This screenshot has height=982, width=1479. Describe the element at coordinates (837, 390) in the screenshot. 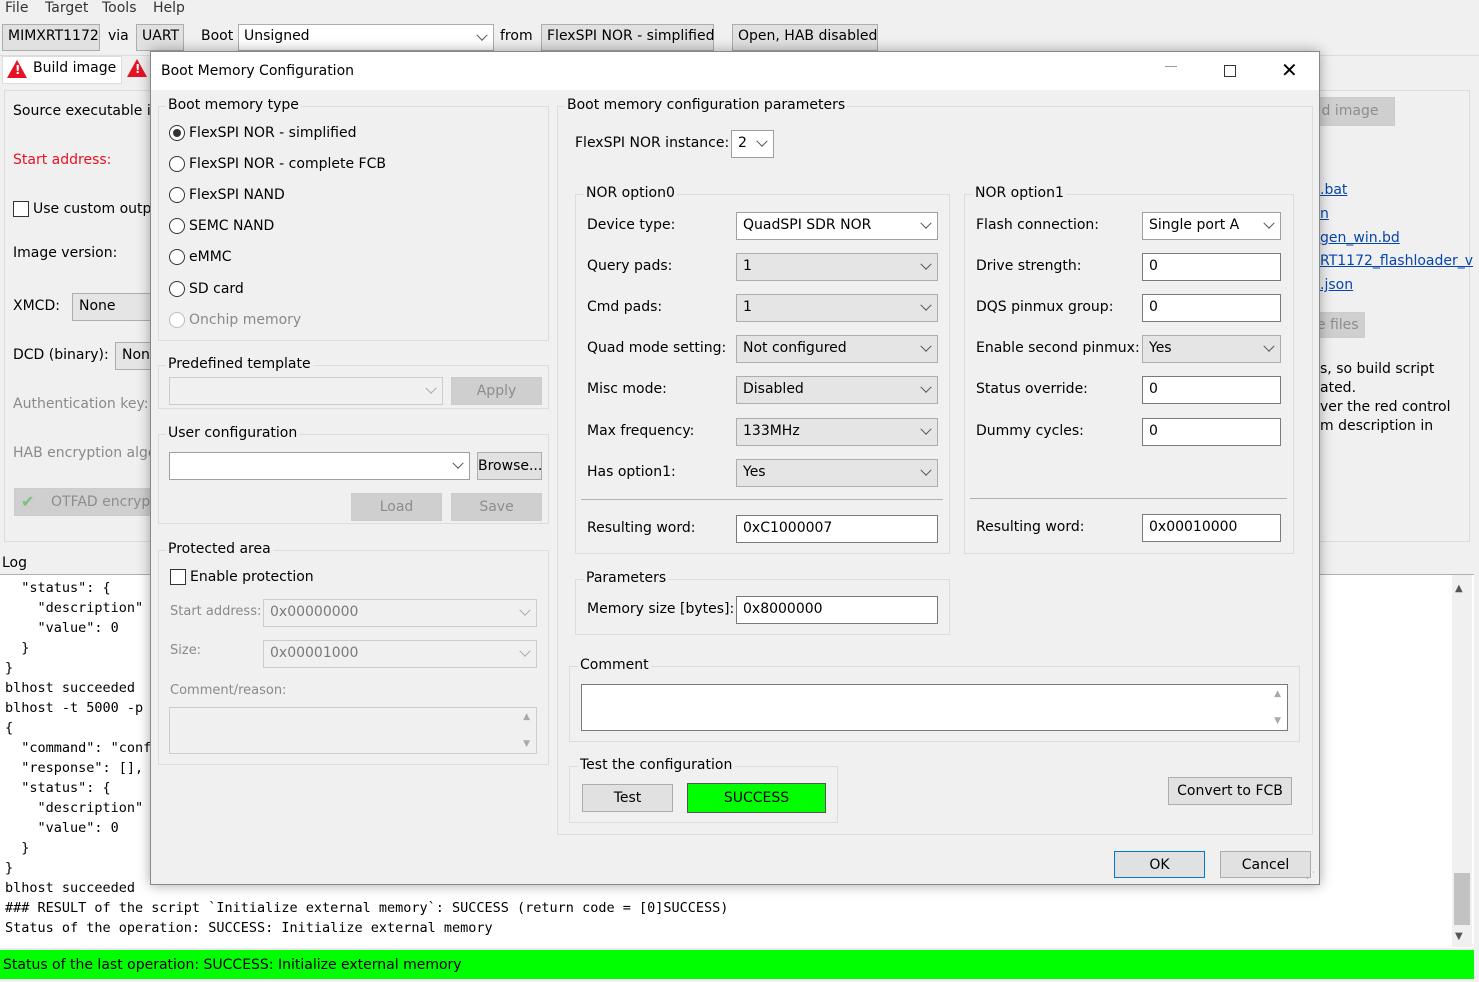

I see `misc-mode-select: Disabled` at that location.